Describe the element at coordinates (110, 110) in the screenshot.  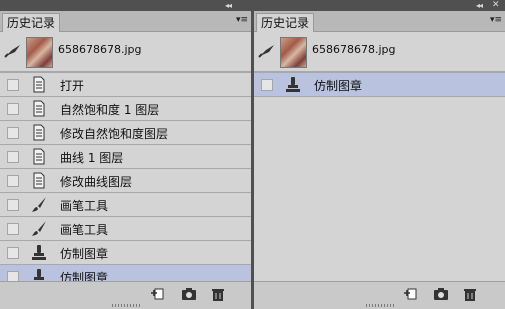
I see `history-state-label: 自然饱和度 1 图层` at that location.